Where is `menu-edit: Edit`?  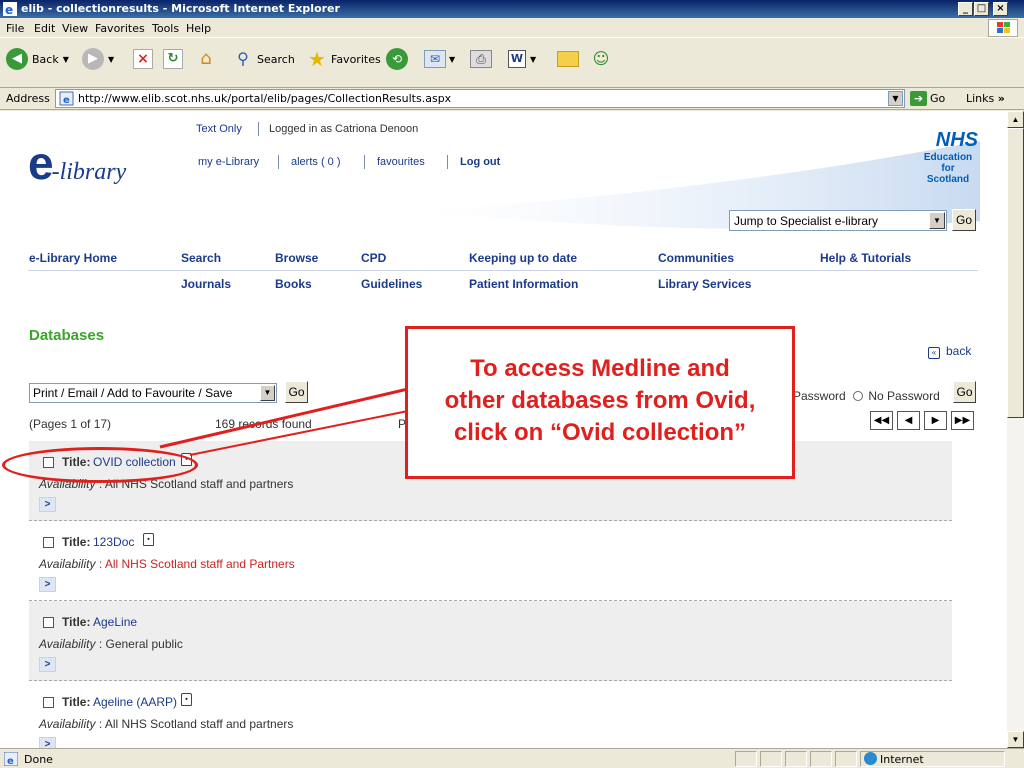
menu-edit: Edit is located at coordinates (44, 28).